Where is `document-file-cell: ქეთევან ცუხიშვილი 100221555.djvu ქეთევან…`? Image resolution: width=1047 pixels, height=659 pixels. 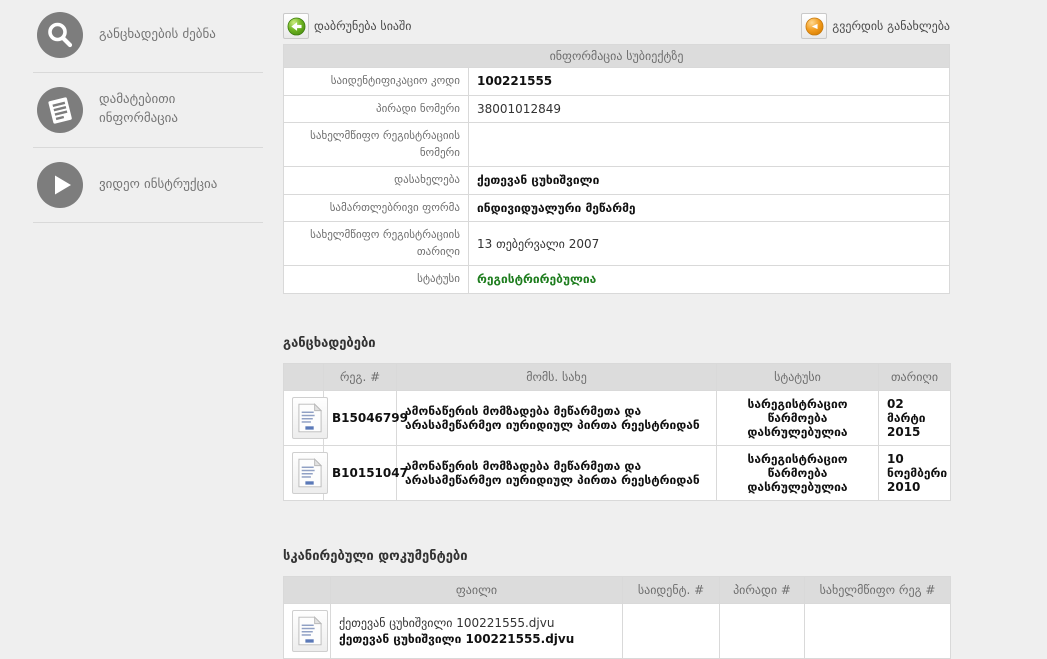 document-file-cell: ქეთევან ცუხიშვილი 100221555.djvu ქეთევან… is located at coordinates (476, 630).